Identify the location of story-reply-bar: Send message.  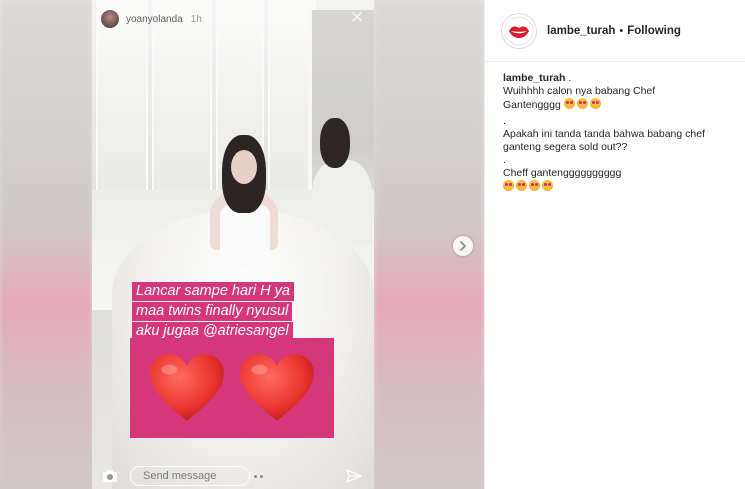
(233, 476).